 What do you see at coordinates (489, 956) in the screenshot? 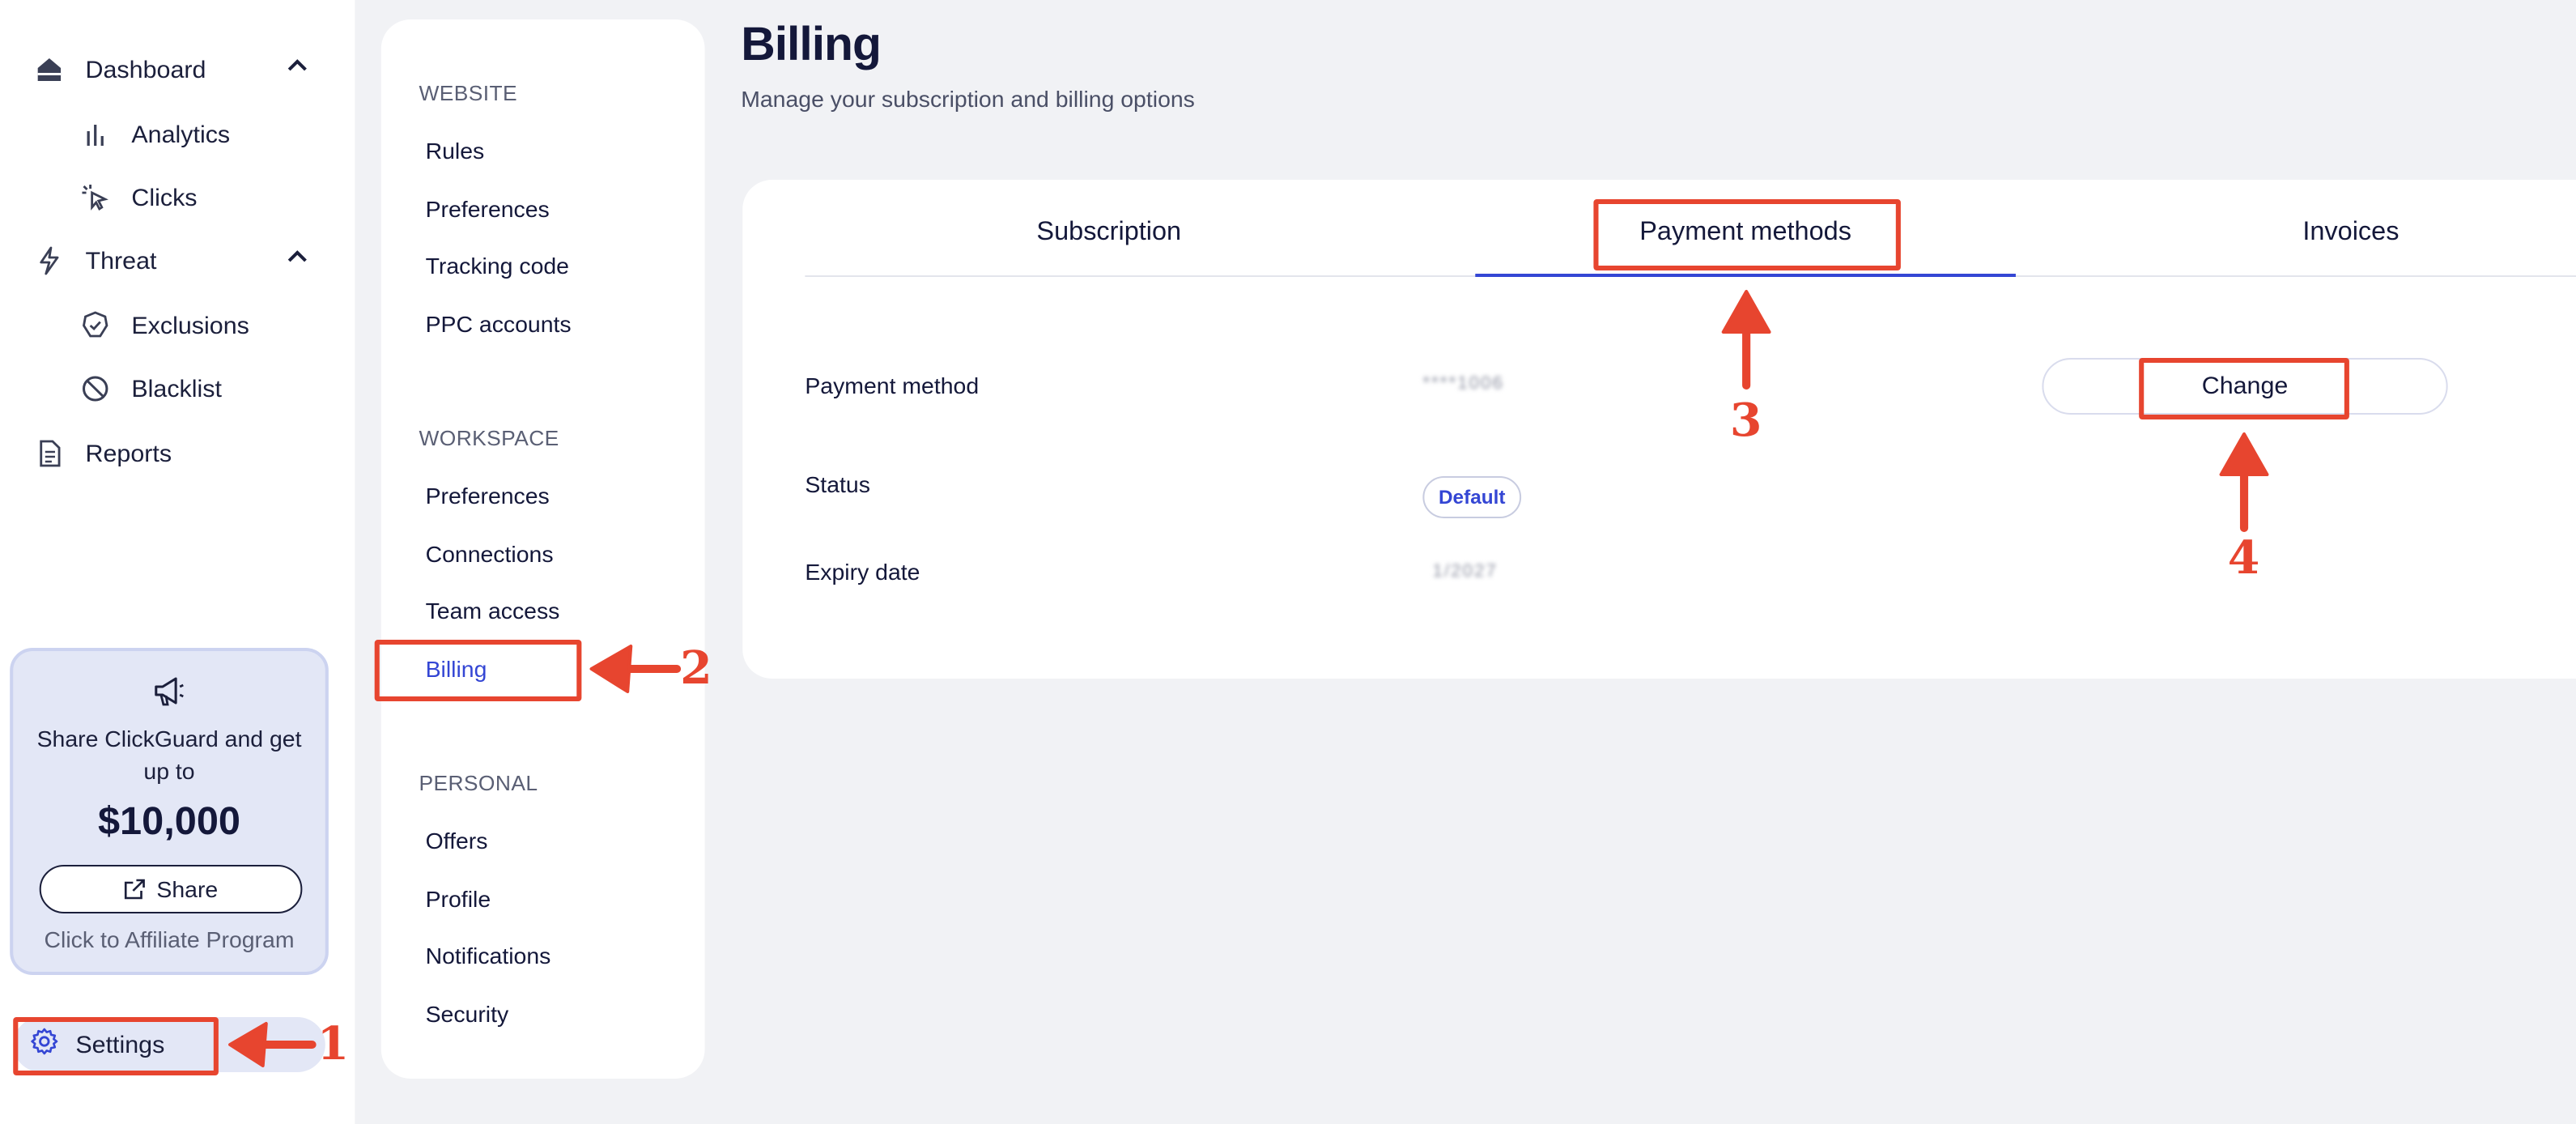
I see `submenu-item-notifications: Notifications` at bounding box center [489, 956].